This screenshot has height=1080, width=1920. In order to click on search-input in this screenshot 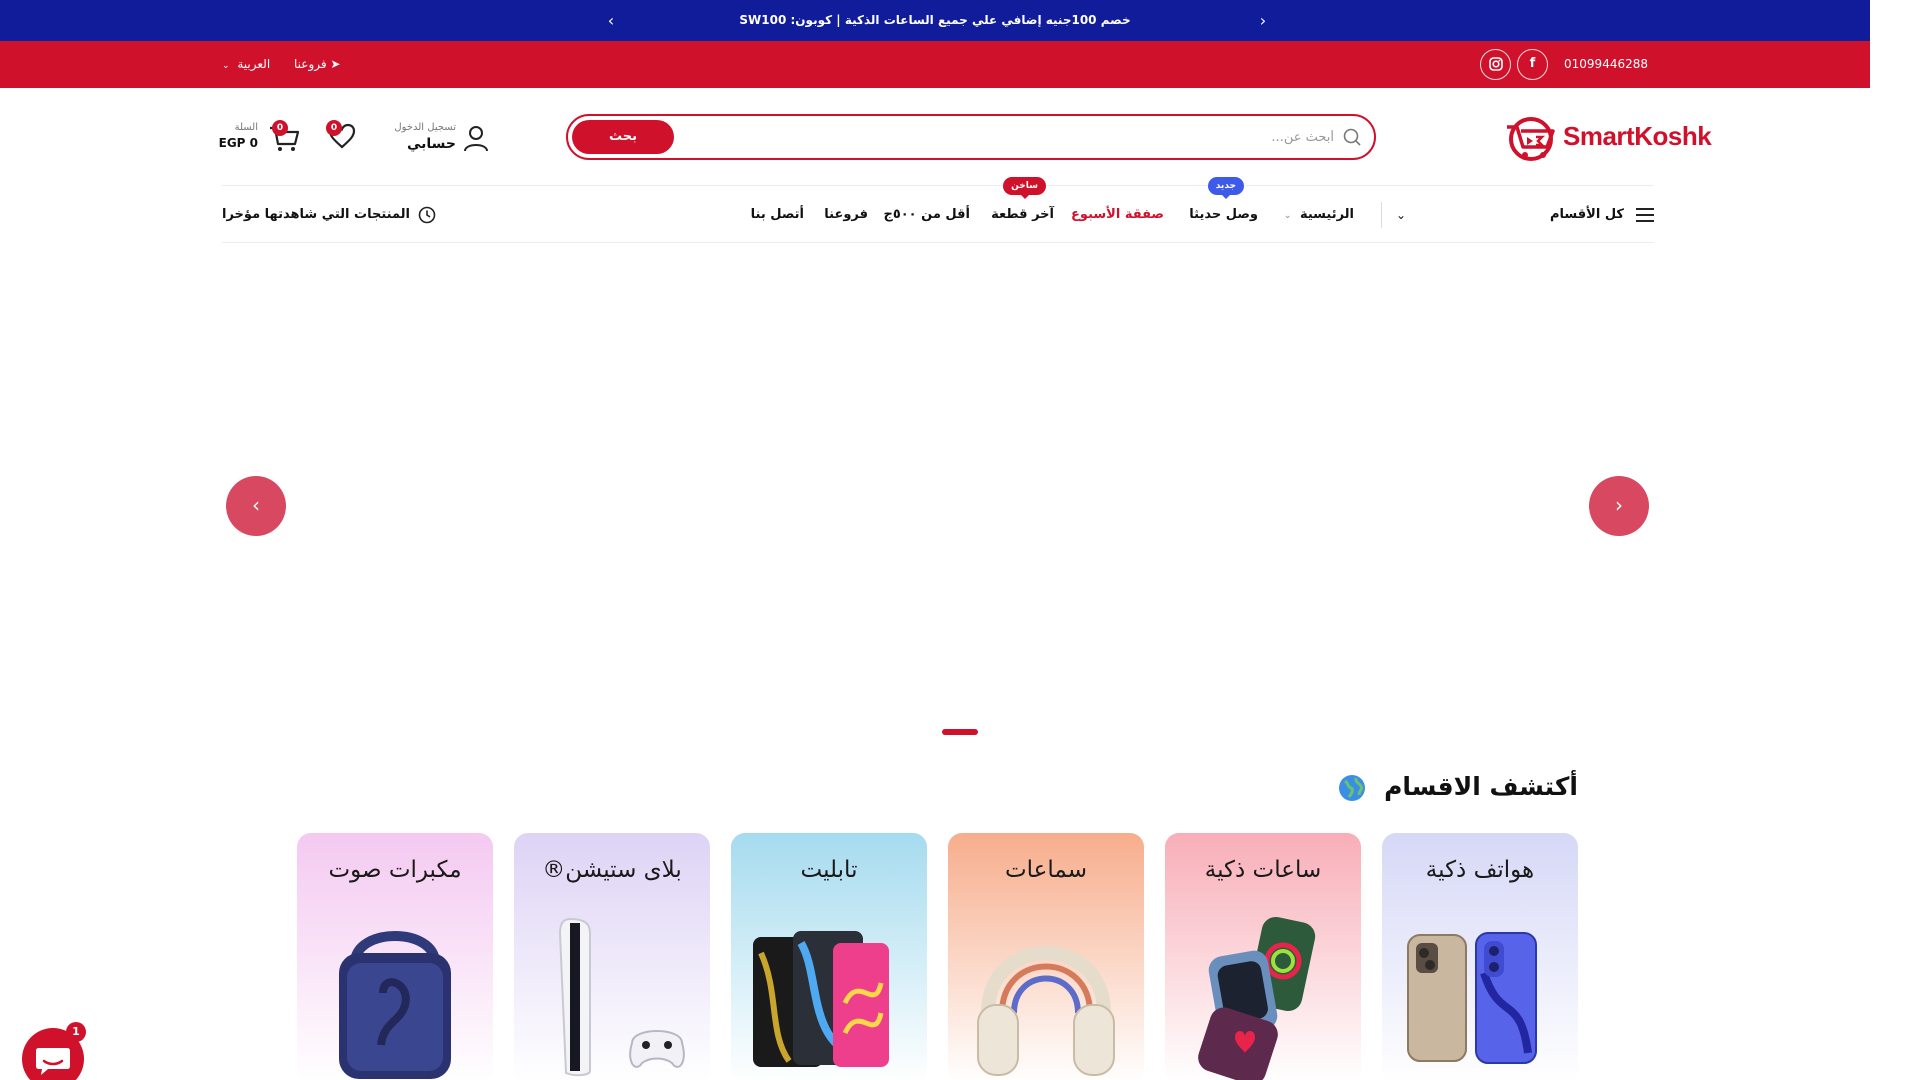, I will do `click(1014, 137)`.